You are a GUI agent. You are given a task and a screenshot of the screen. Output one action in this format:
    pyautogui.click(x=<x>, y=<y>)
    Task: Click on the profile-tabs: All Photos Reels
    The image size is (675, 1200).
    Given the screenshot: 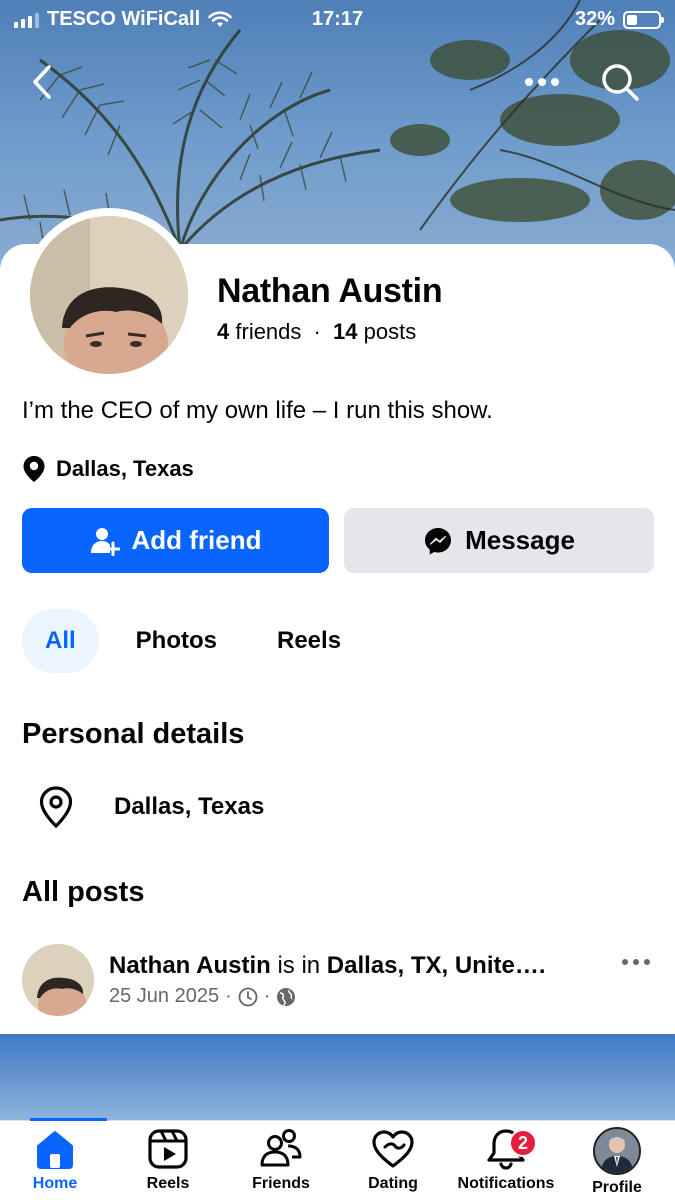 What is the action you would take?
    pyautogui.click(x=200, y=641)
    